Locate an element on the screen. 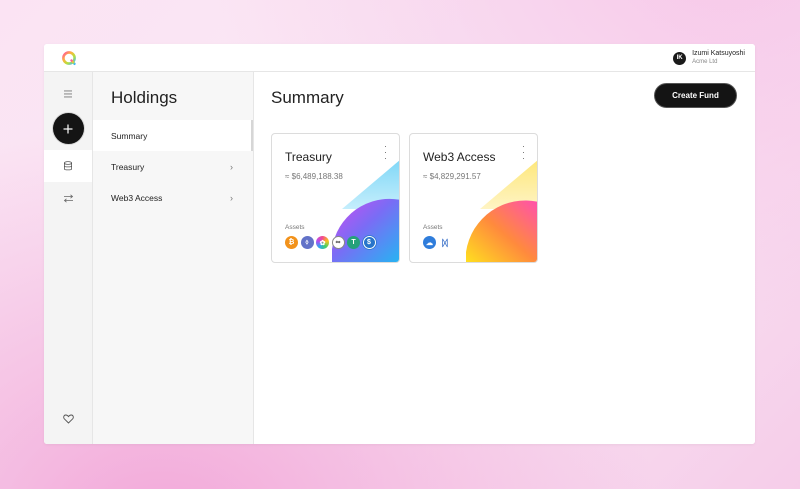 The image size is (800, 489). heart-icon is located at coordinates (68, 419).